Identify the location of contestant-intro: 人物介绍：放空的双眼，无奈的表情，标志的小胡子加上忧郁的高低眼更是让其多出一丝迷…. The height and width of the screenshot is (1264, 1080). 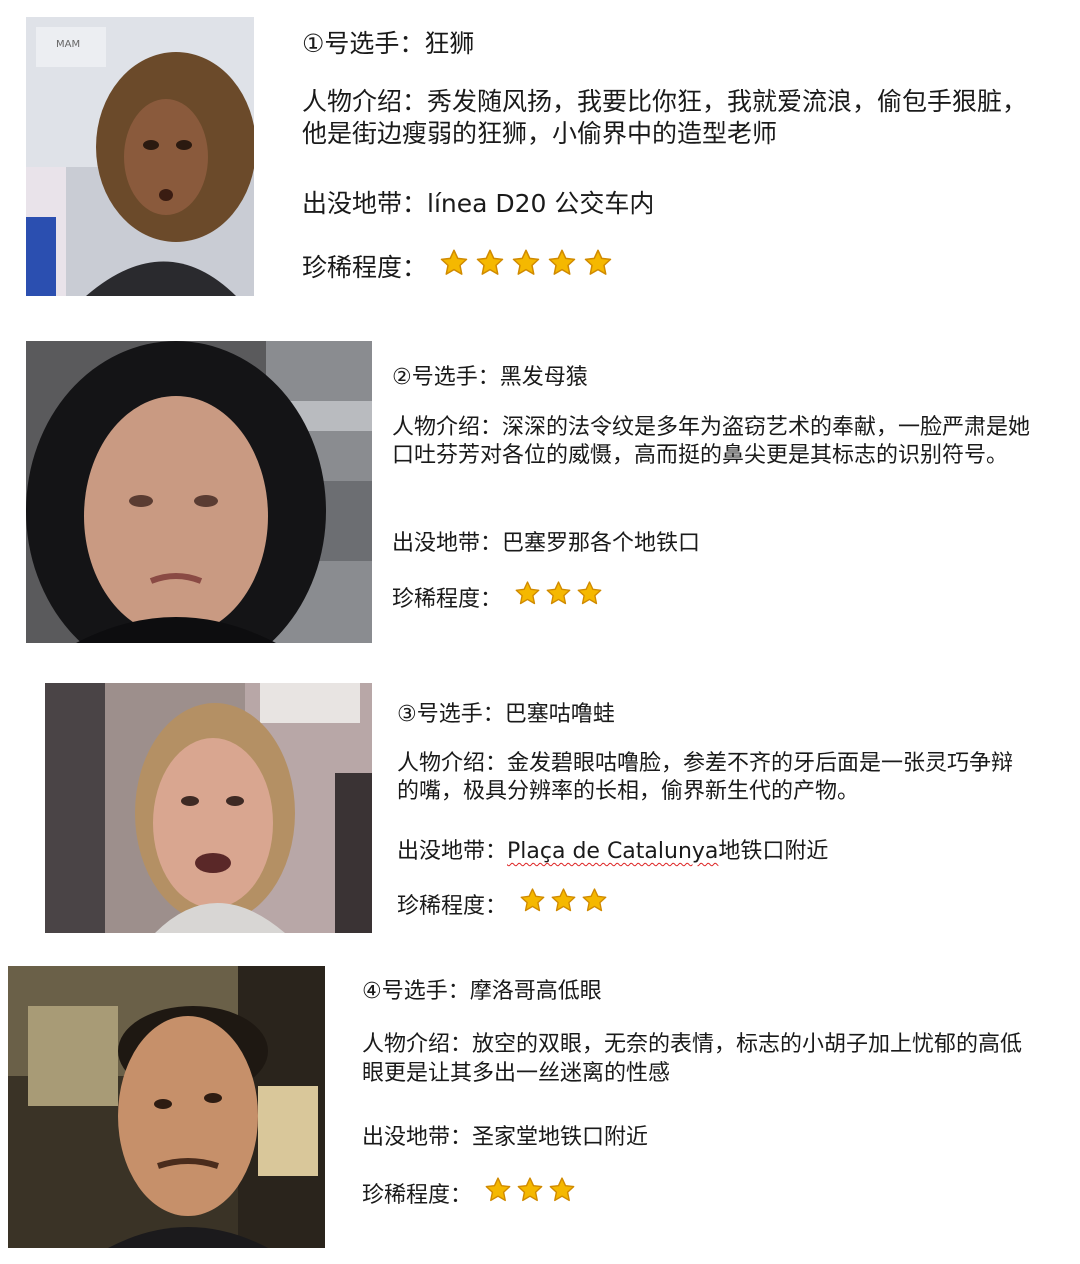
(692, 1059).